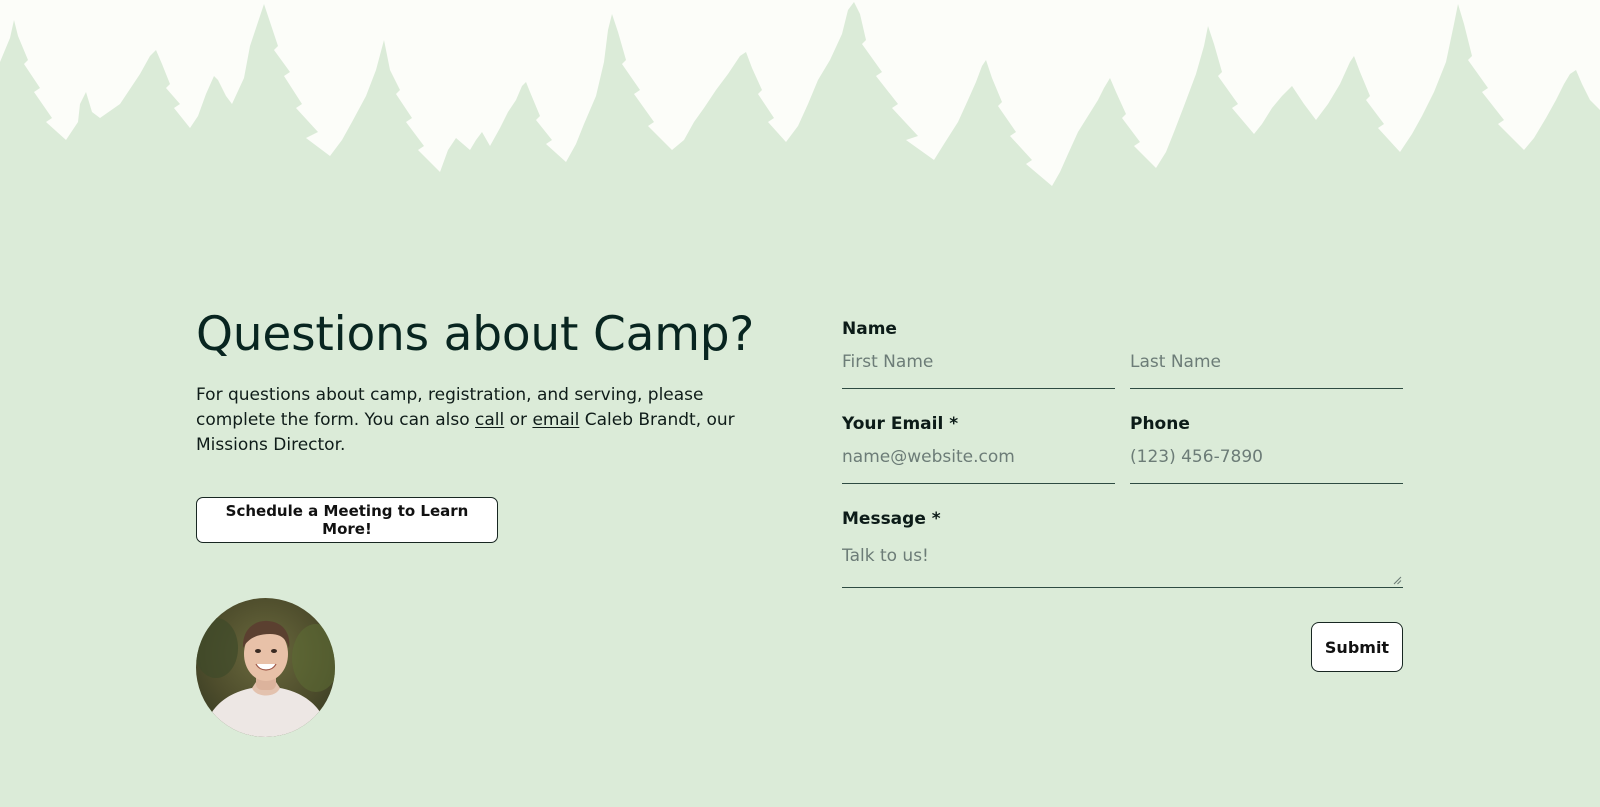  Describe the element at coordinates (891, 519) in the screenshot. I see `message-label: Message *` at that location.